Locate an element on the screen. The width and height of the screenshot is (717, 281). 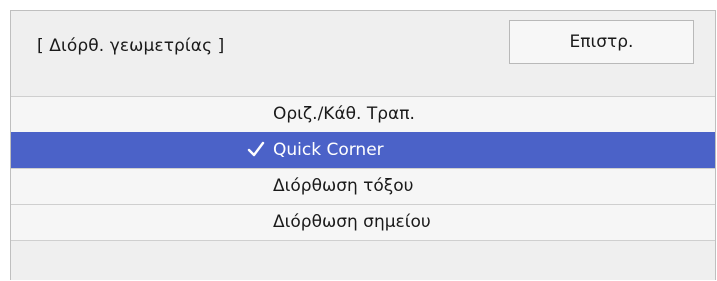
menu-item-label: Διόρθωση τόξου is located at coordinates (343, 186).